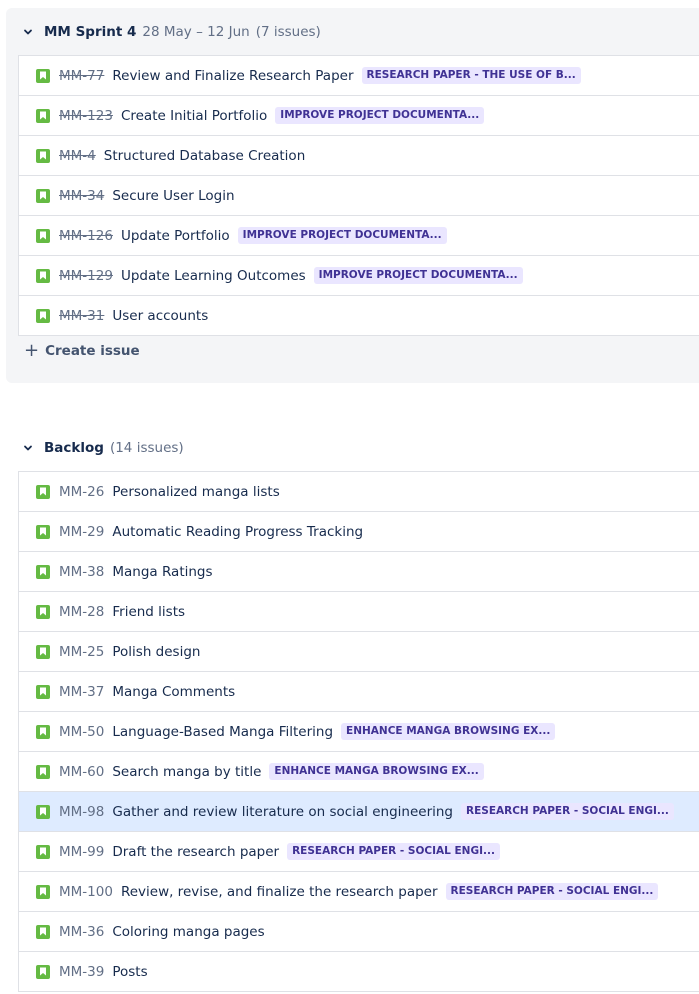 The width and height of the screenshot is (699, 994). What do you see at coordinates (359, 652) in the screenshot?
I see `issue-row: MM-25 Polish design` at bounding box center [359, 652].